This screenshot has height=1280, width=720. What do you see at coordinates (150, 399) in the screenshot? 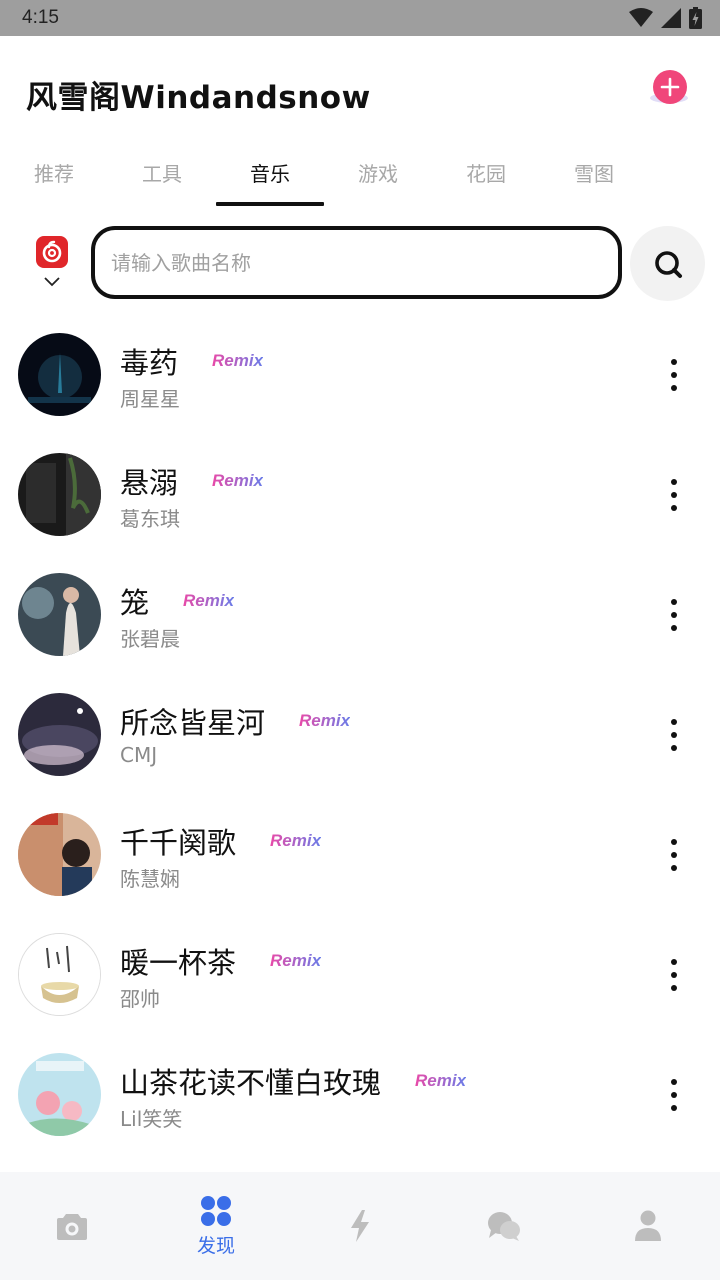
I see `song-artist: 周星星` at bounding box center [150, 399].